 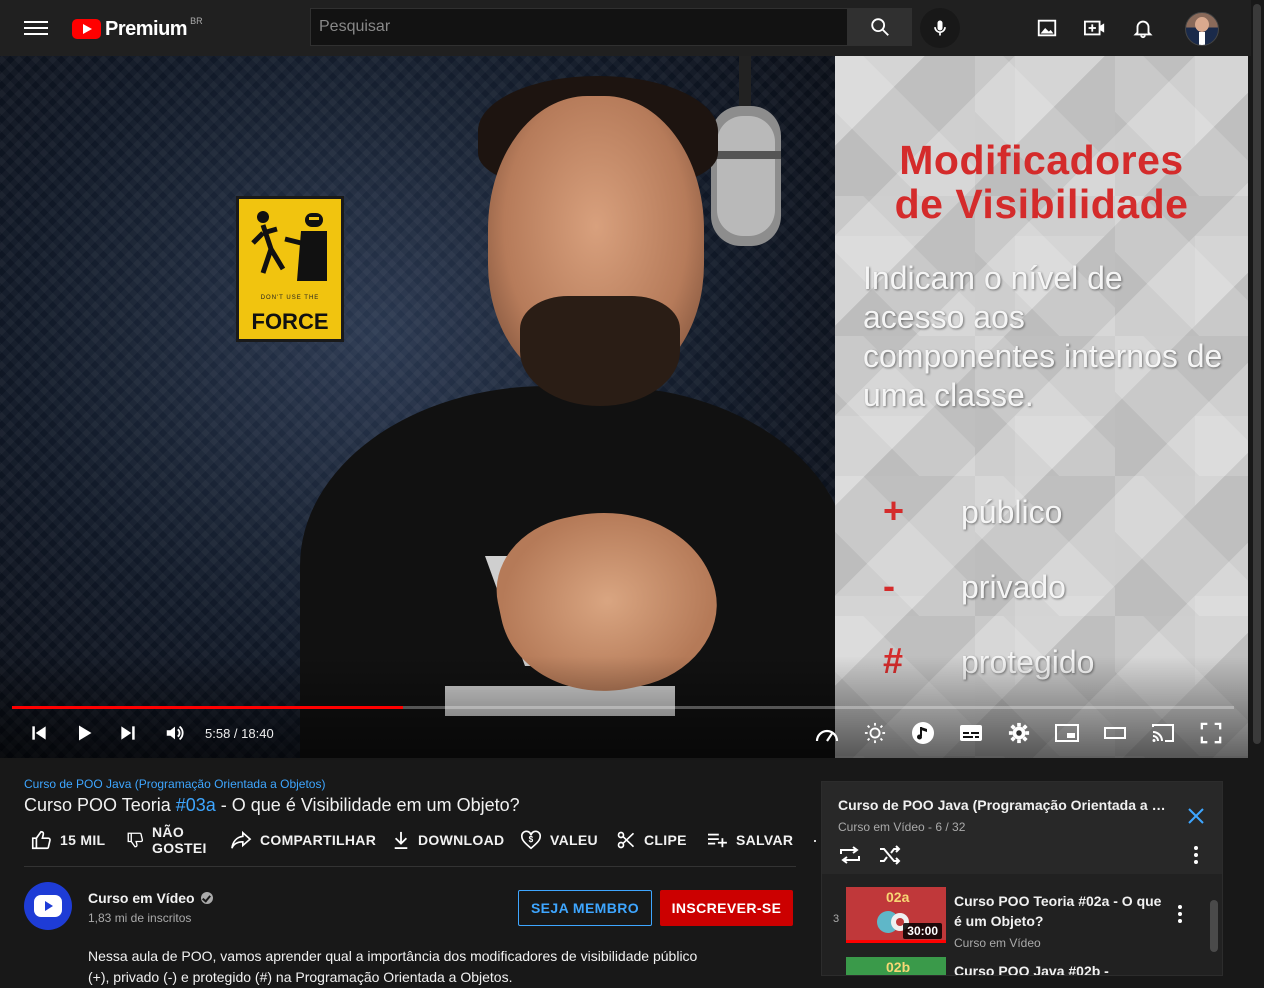 What do you see at coordinates (83, 840) in the screenshot?
I see `like-count: 15 MIL` at bounding box center [83, 840].